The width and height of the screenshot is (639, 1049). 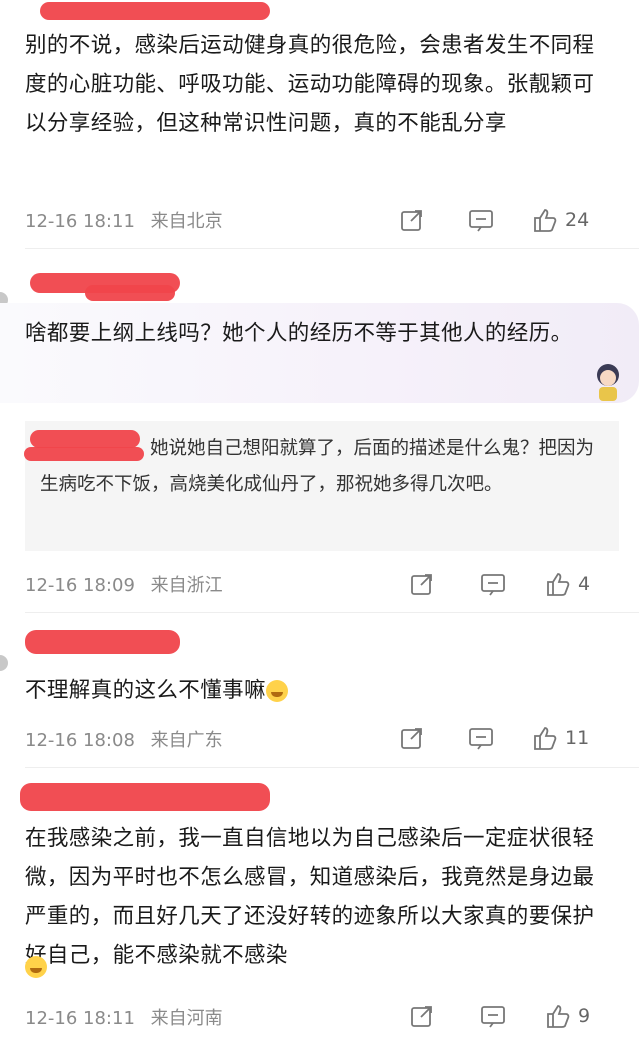 What do you see at coordinates (584, 584) in the screenshot?
I see `like-count: 4` at bounding box center [584, 584].